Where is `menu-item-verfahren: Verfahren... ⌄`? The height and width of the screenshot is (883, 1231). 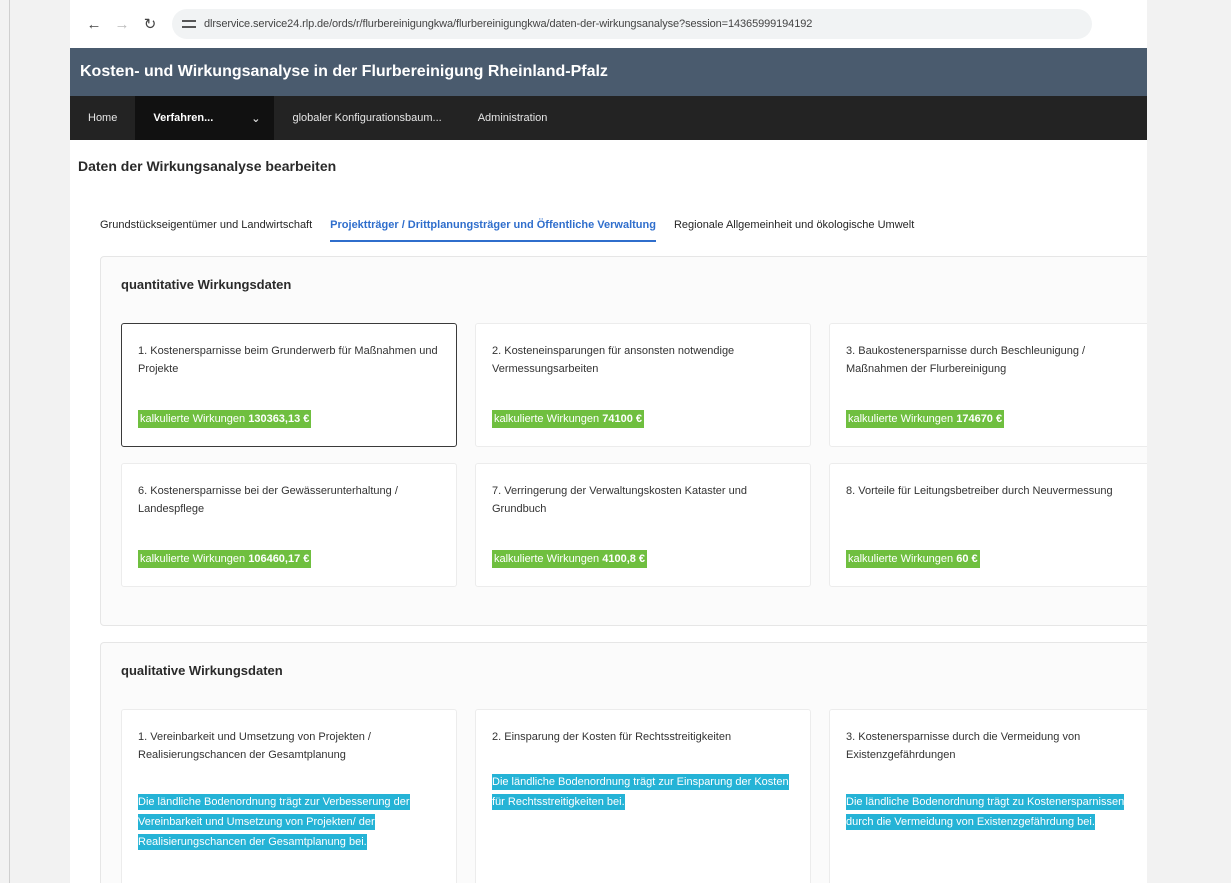 menu-item-verfahren: Verfahren... ⌄ is located at coordinates (205, 118).